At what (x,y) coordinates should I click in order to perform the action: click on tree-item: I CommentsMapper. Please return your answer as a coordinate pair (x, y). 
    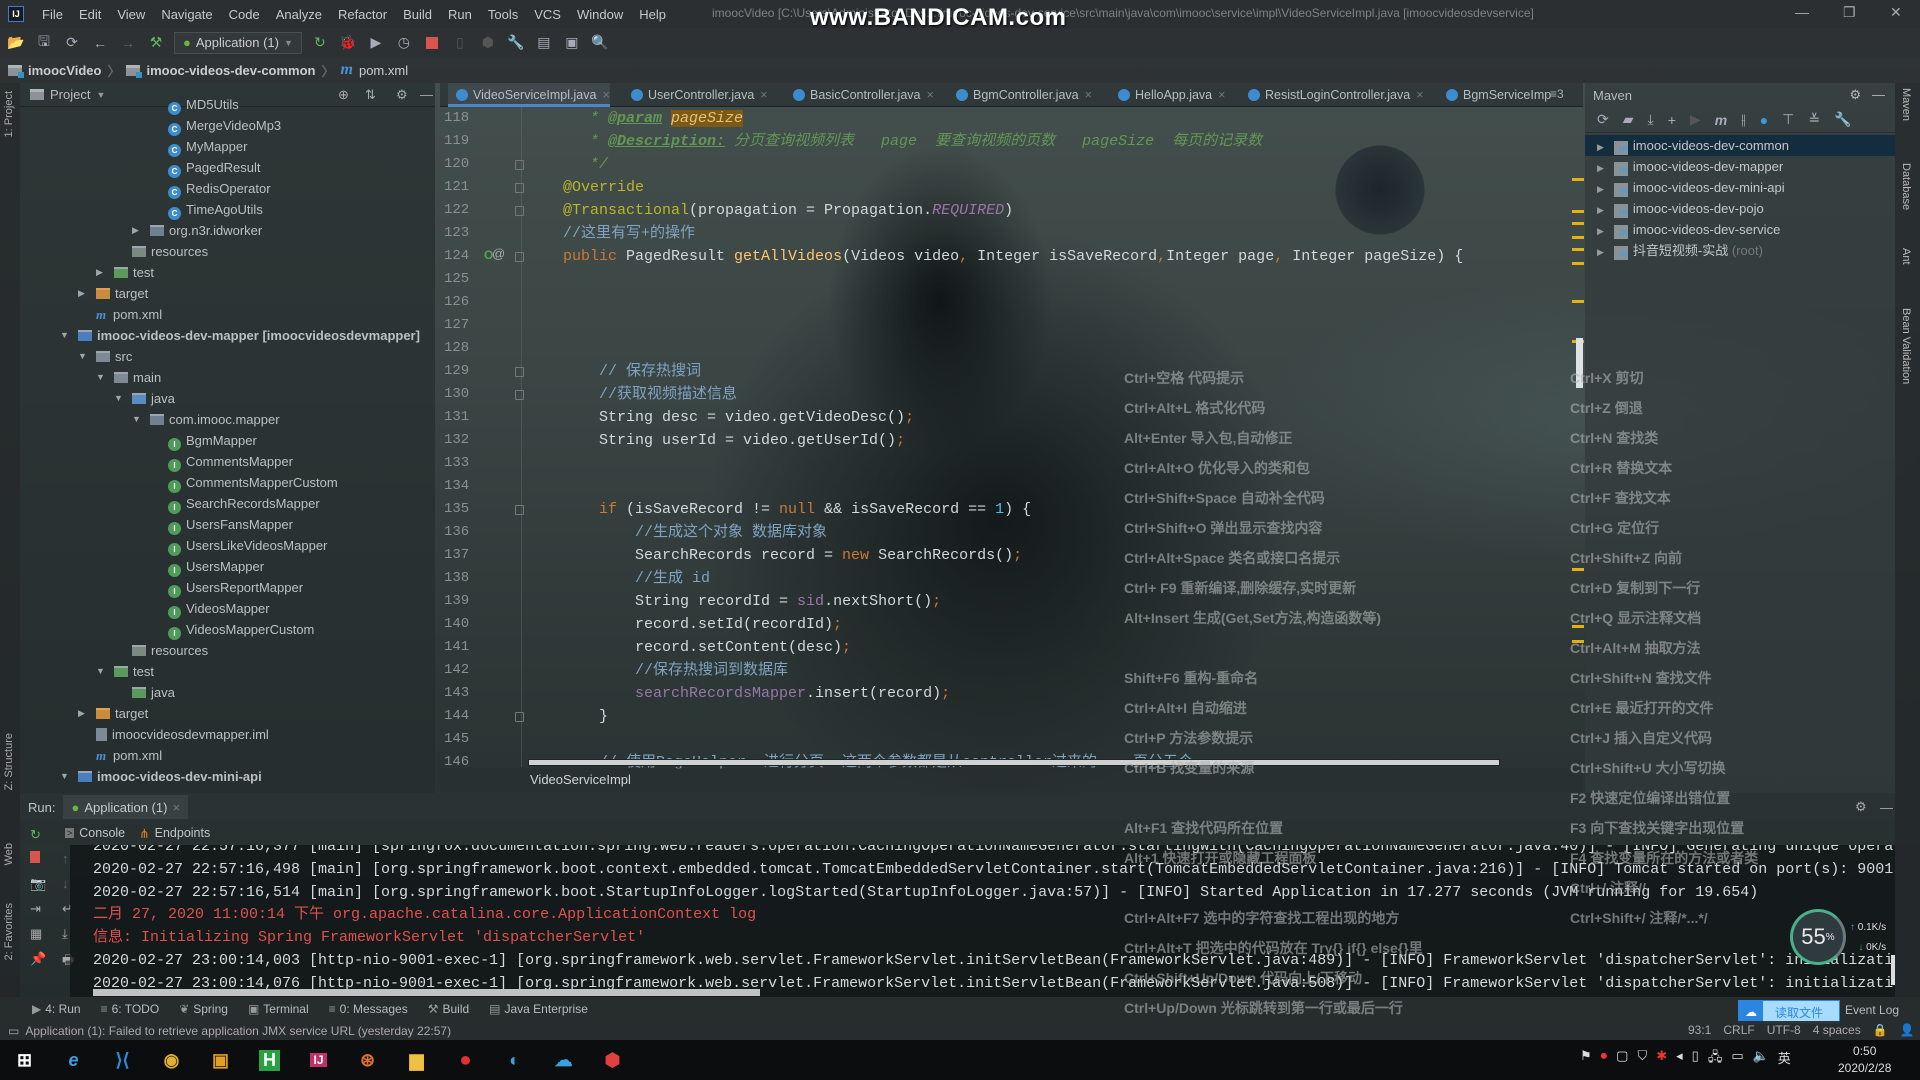
    Looking at the image, I should click on (230, 461).